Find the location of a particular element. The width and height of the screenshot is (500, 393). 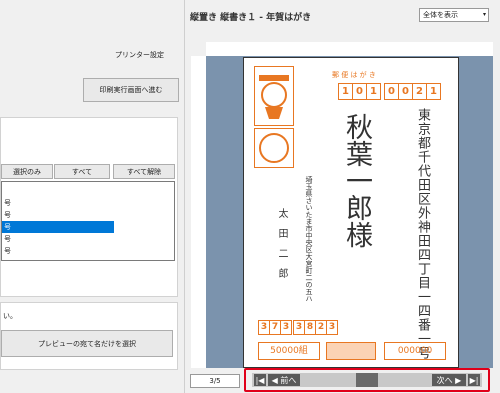

sender-address: 埼玉県さいたま市中央区大宮町二の五ハ is located at coordinates (309, 239).